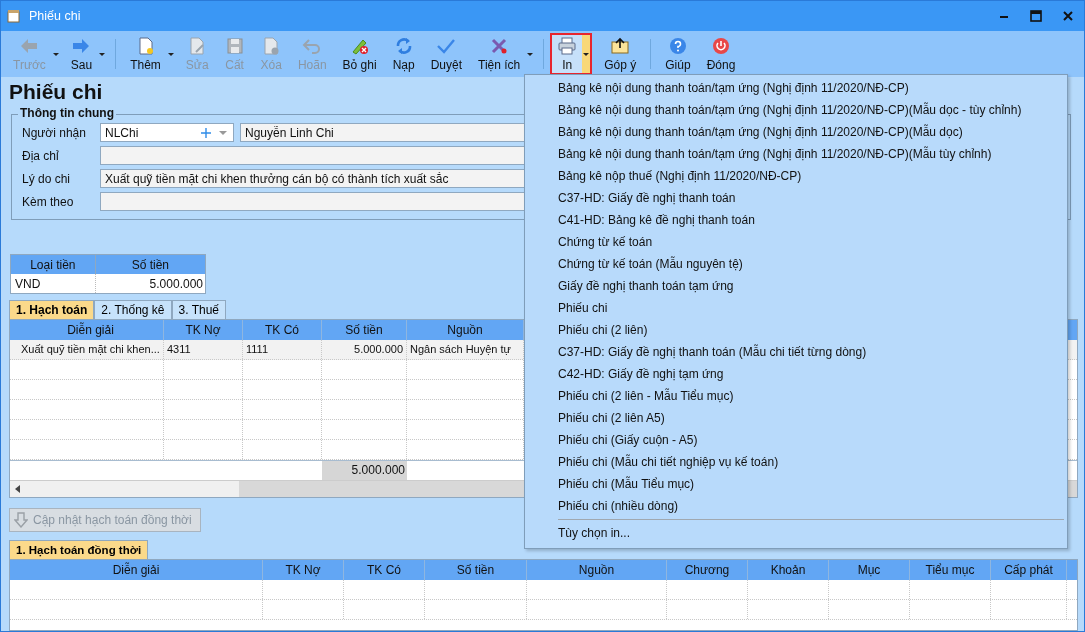  Describe the element at coordinates (53, 284) in the screenshot. I see `table-cell: VND` at that location.